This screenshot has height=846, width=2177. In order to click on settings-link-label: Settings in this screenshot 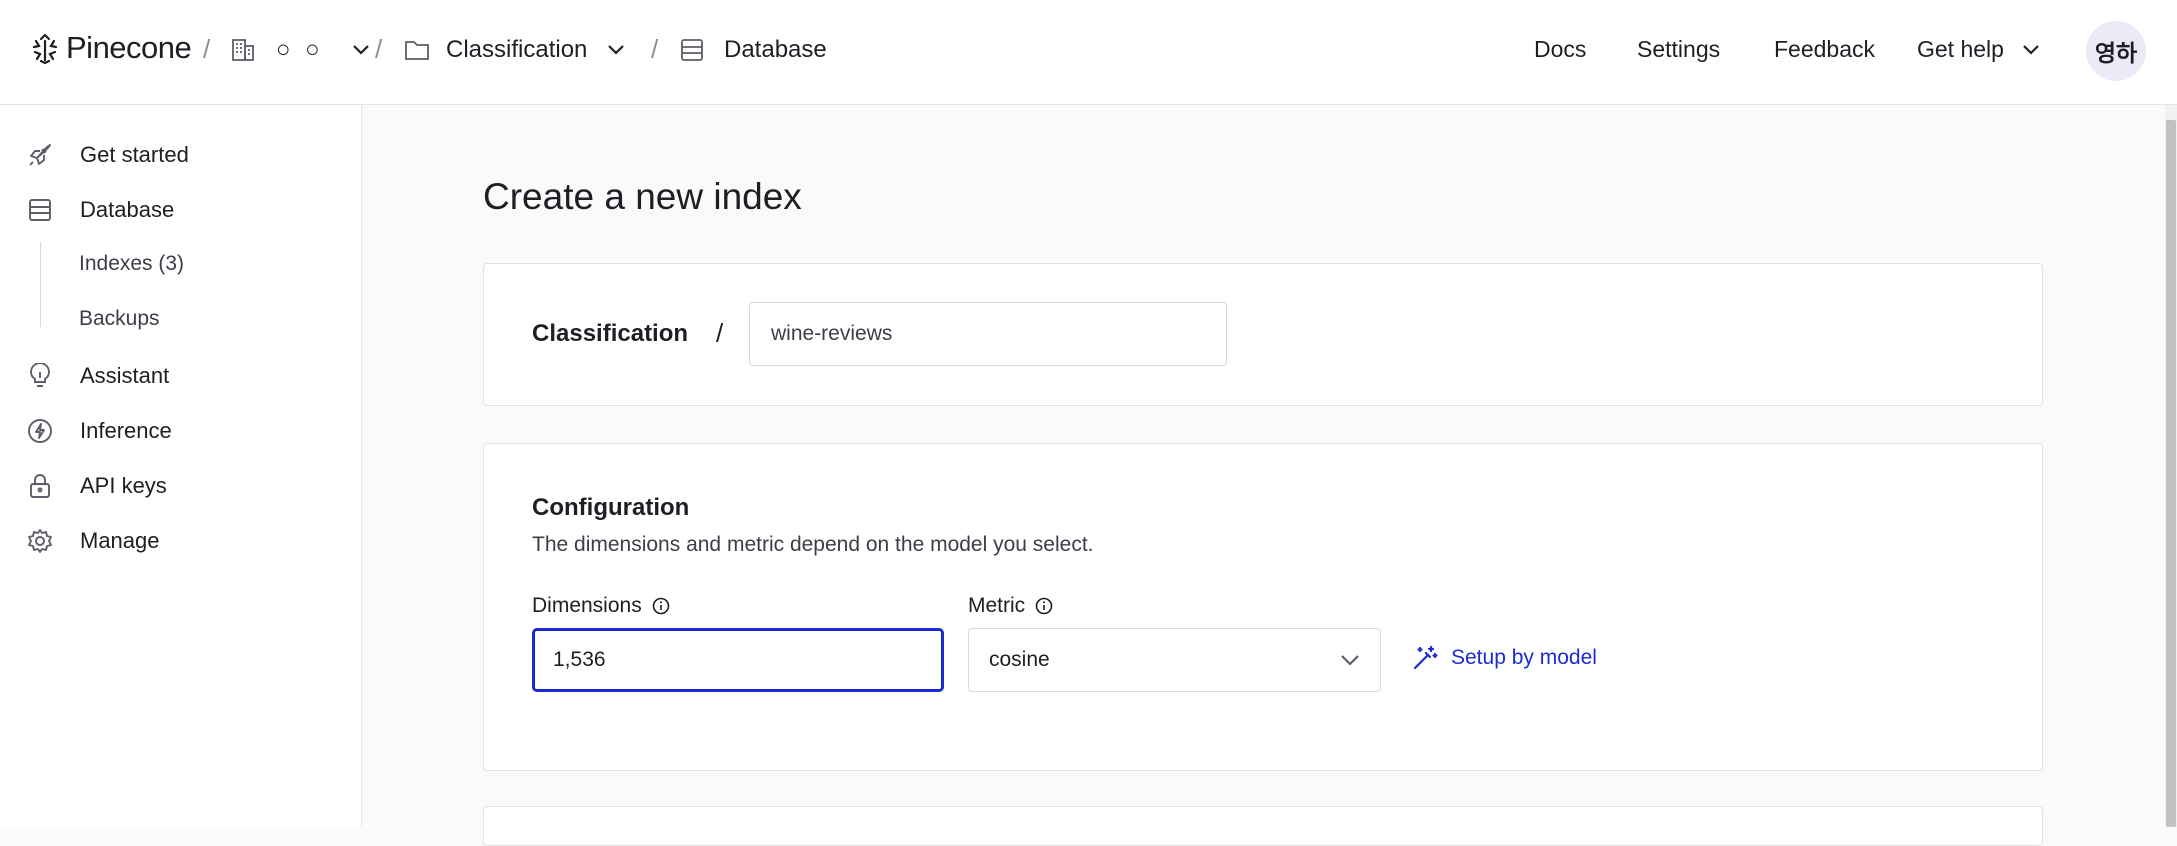, I will do `click(1679, 49)`.